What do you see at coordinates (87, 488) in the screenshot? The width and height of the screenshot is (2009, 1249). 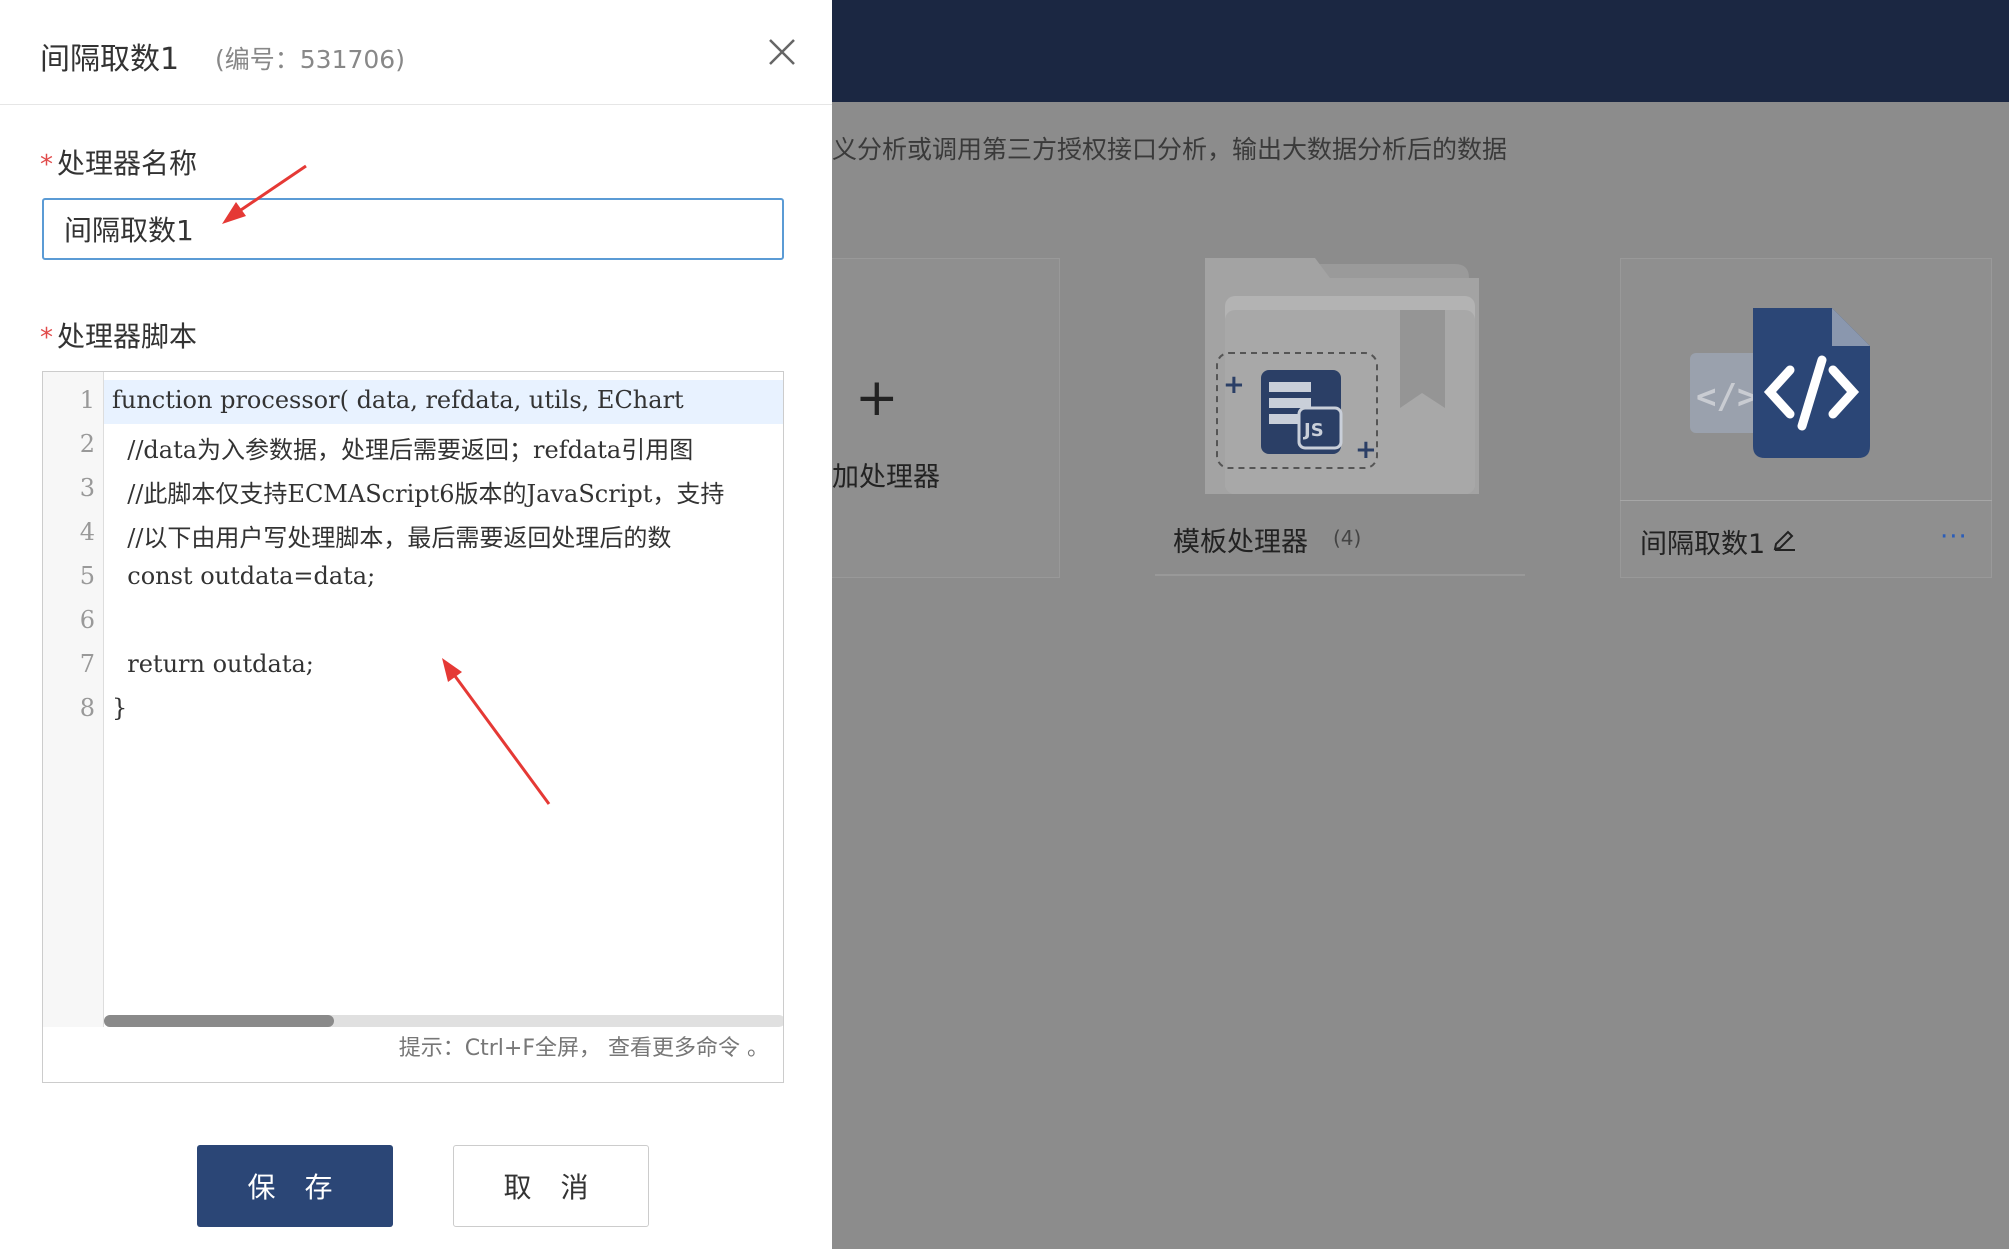 I see `line-number: 3` at bounding box center [87, 488].